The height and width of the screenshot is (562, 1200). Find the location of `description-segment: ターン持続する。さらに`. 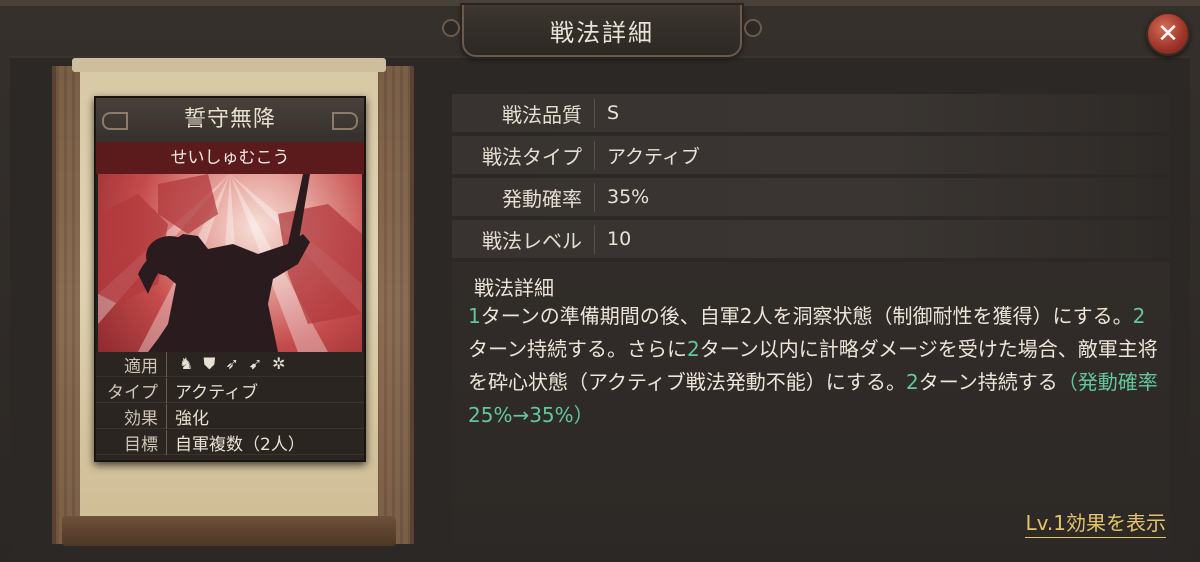

description-segment: ターン持続する。さらに is located at coordinates (577, 349).